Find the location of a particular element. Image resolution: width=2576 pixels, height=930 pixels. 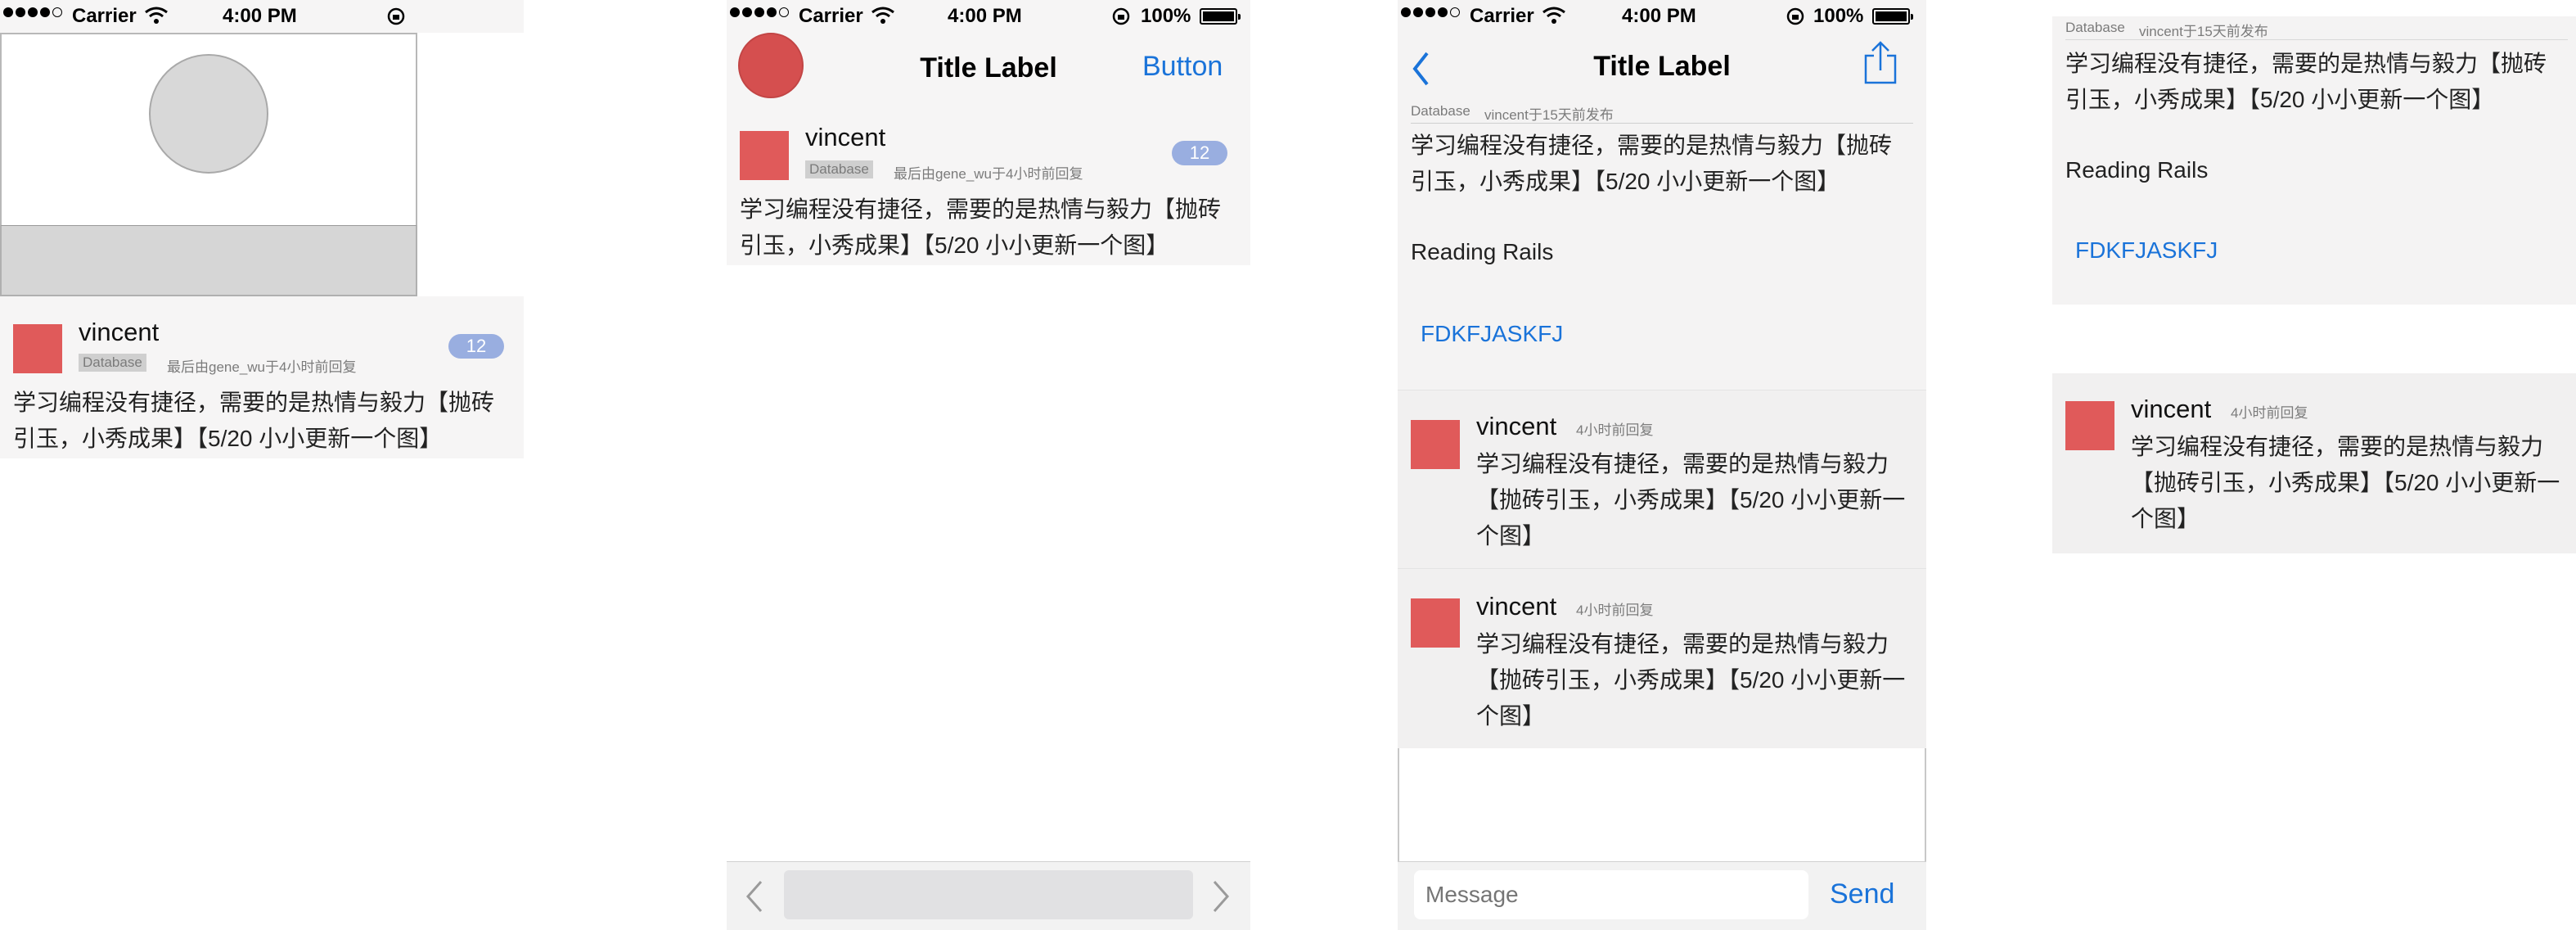

send-button: Send is located at coordinates (1862, 894).